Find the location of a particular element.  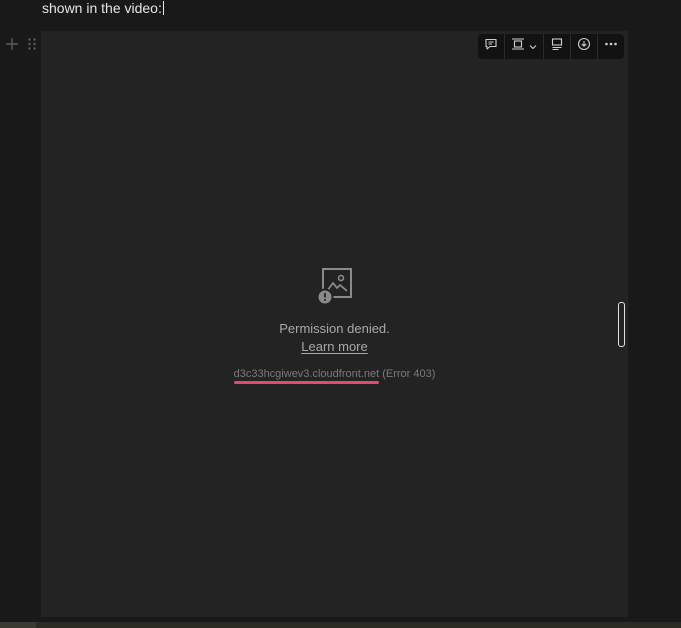

align-icon is located at coordinates (518, 46).